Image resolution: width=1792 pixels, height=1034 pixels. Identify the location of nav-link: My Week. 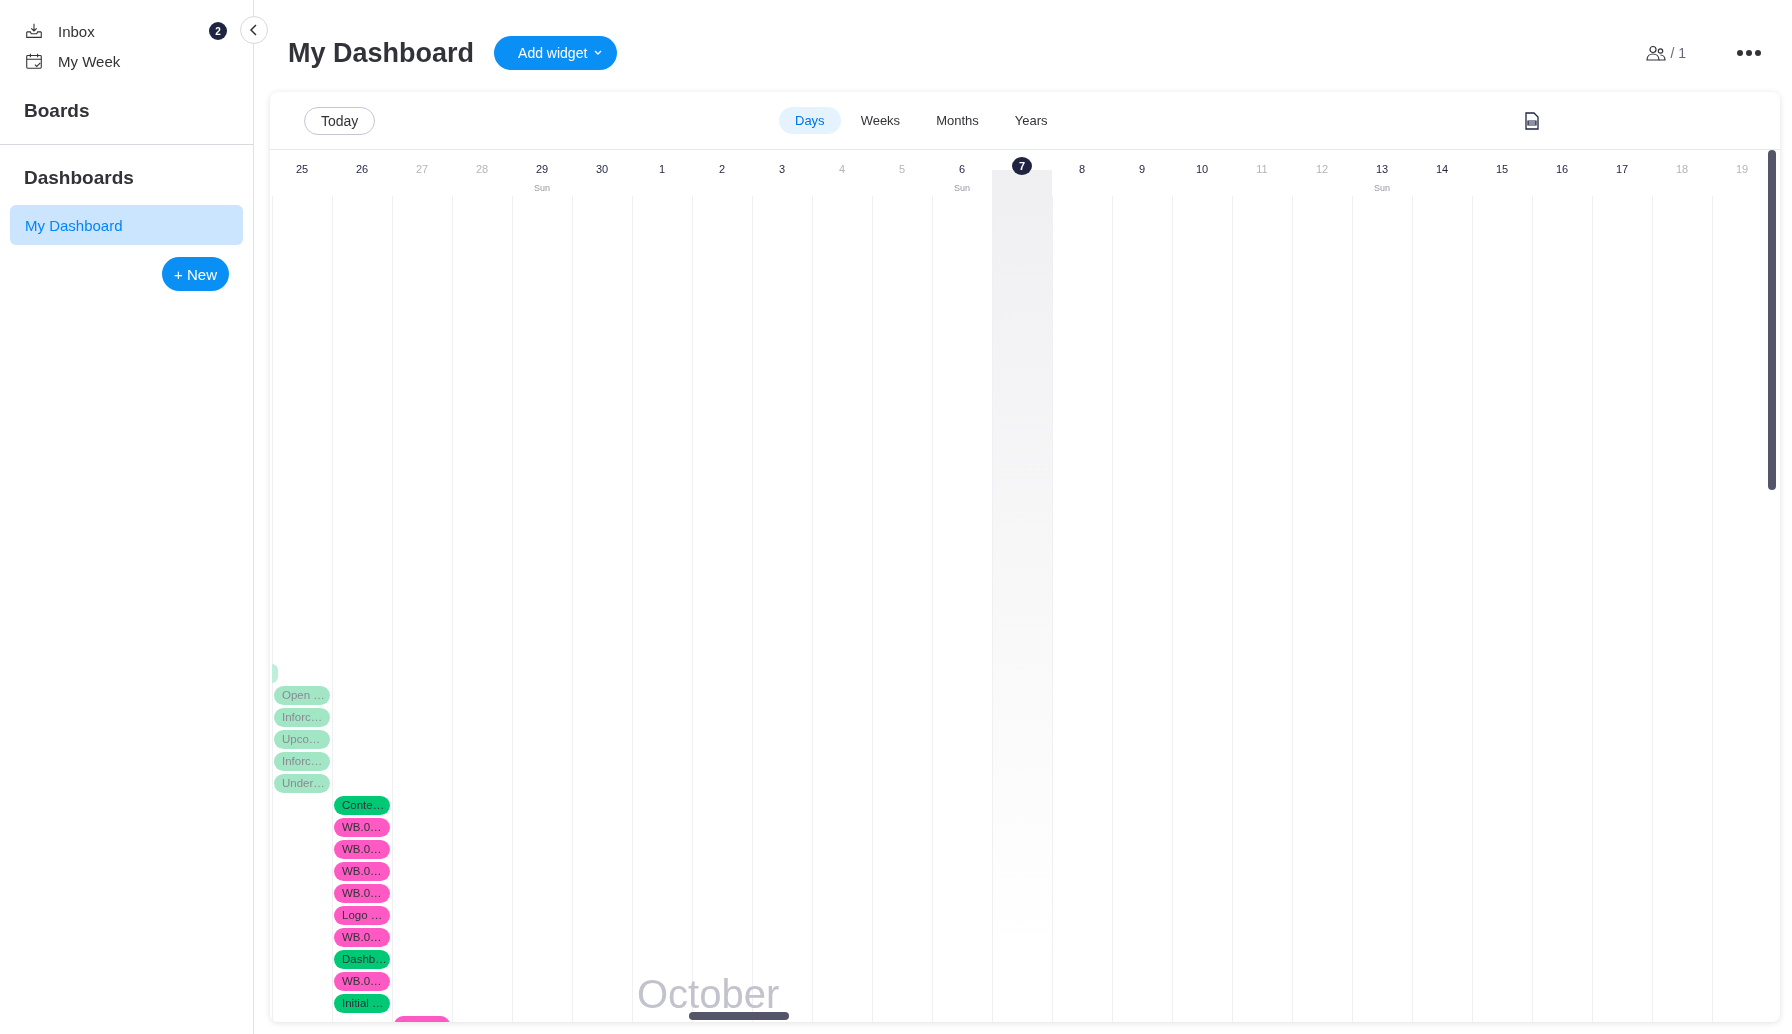
(143, 61).